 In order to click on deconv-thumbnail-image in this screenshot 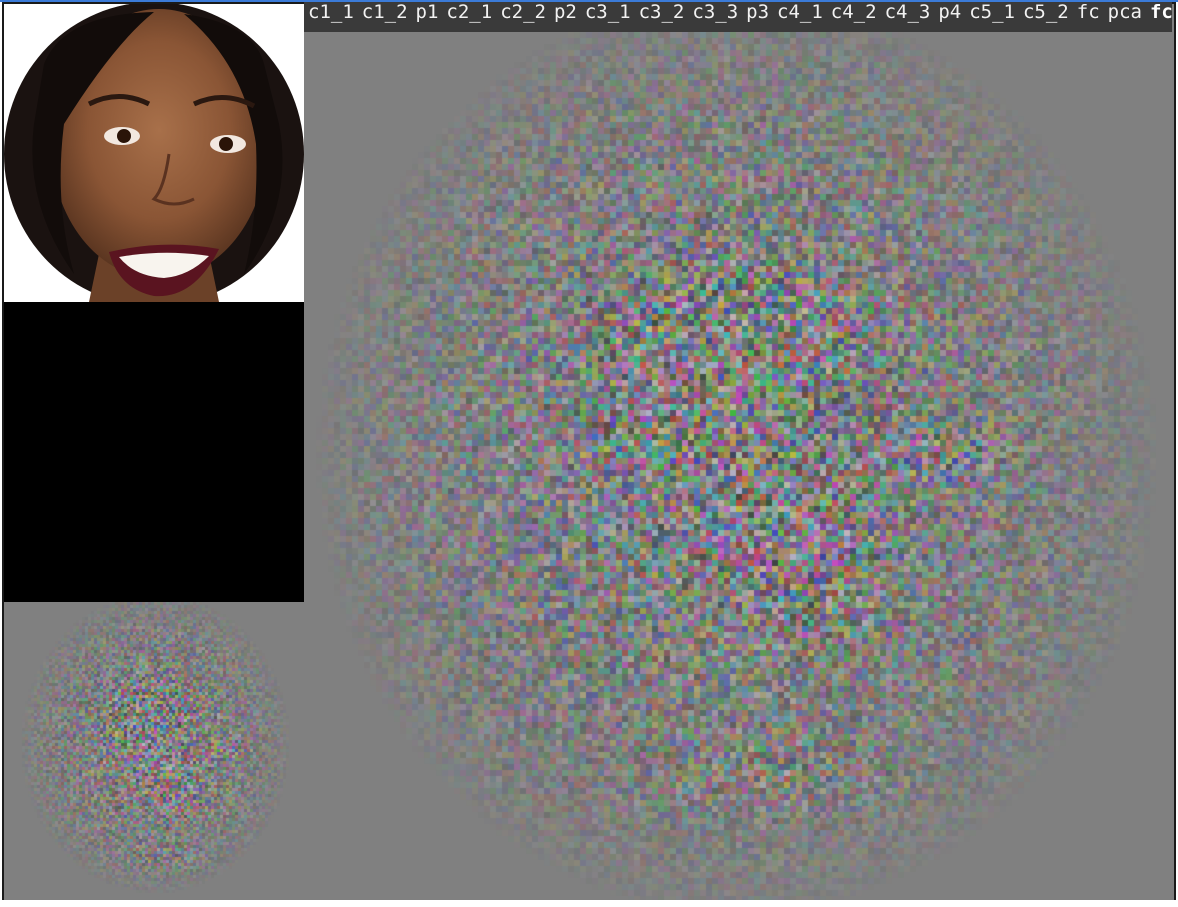, I will do `click(154, 751)`.